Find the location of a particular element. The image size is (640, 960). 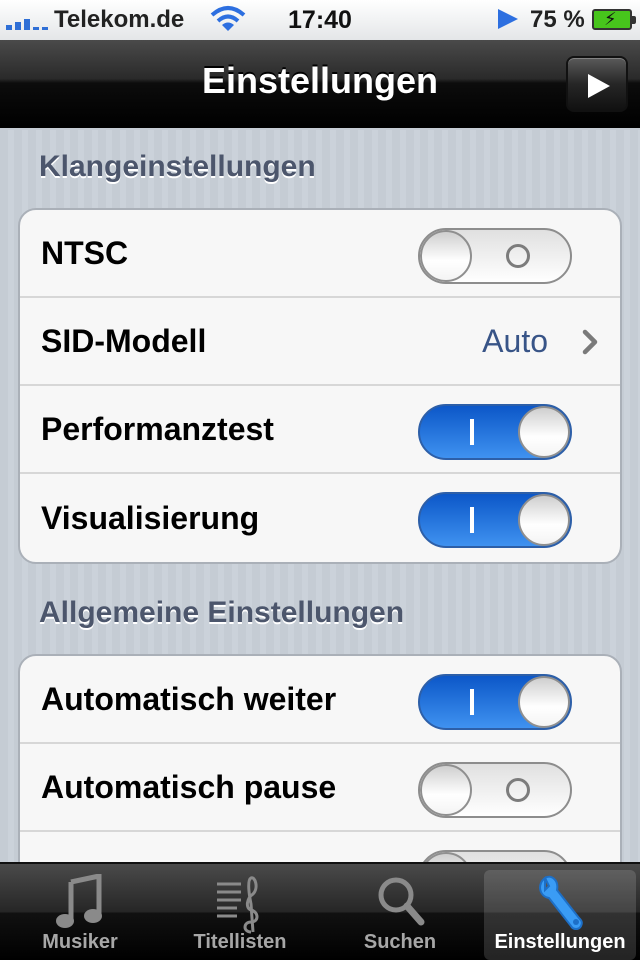

tab-einstellungen: Einstellungen is located at coordinates (560, 915).